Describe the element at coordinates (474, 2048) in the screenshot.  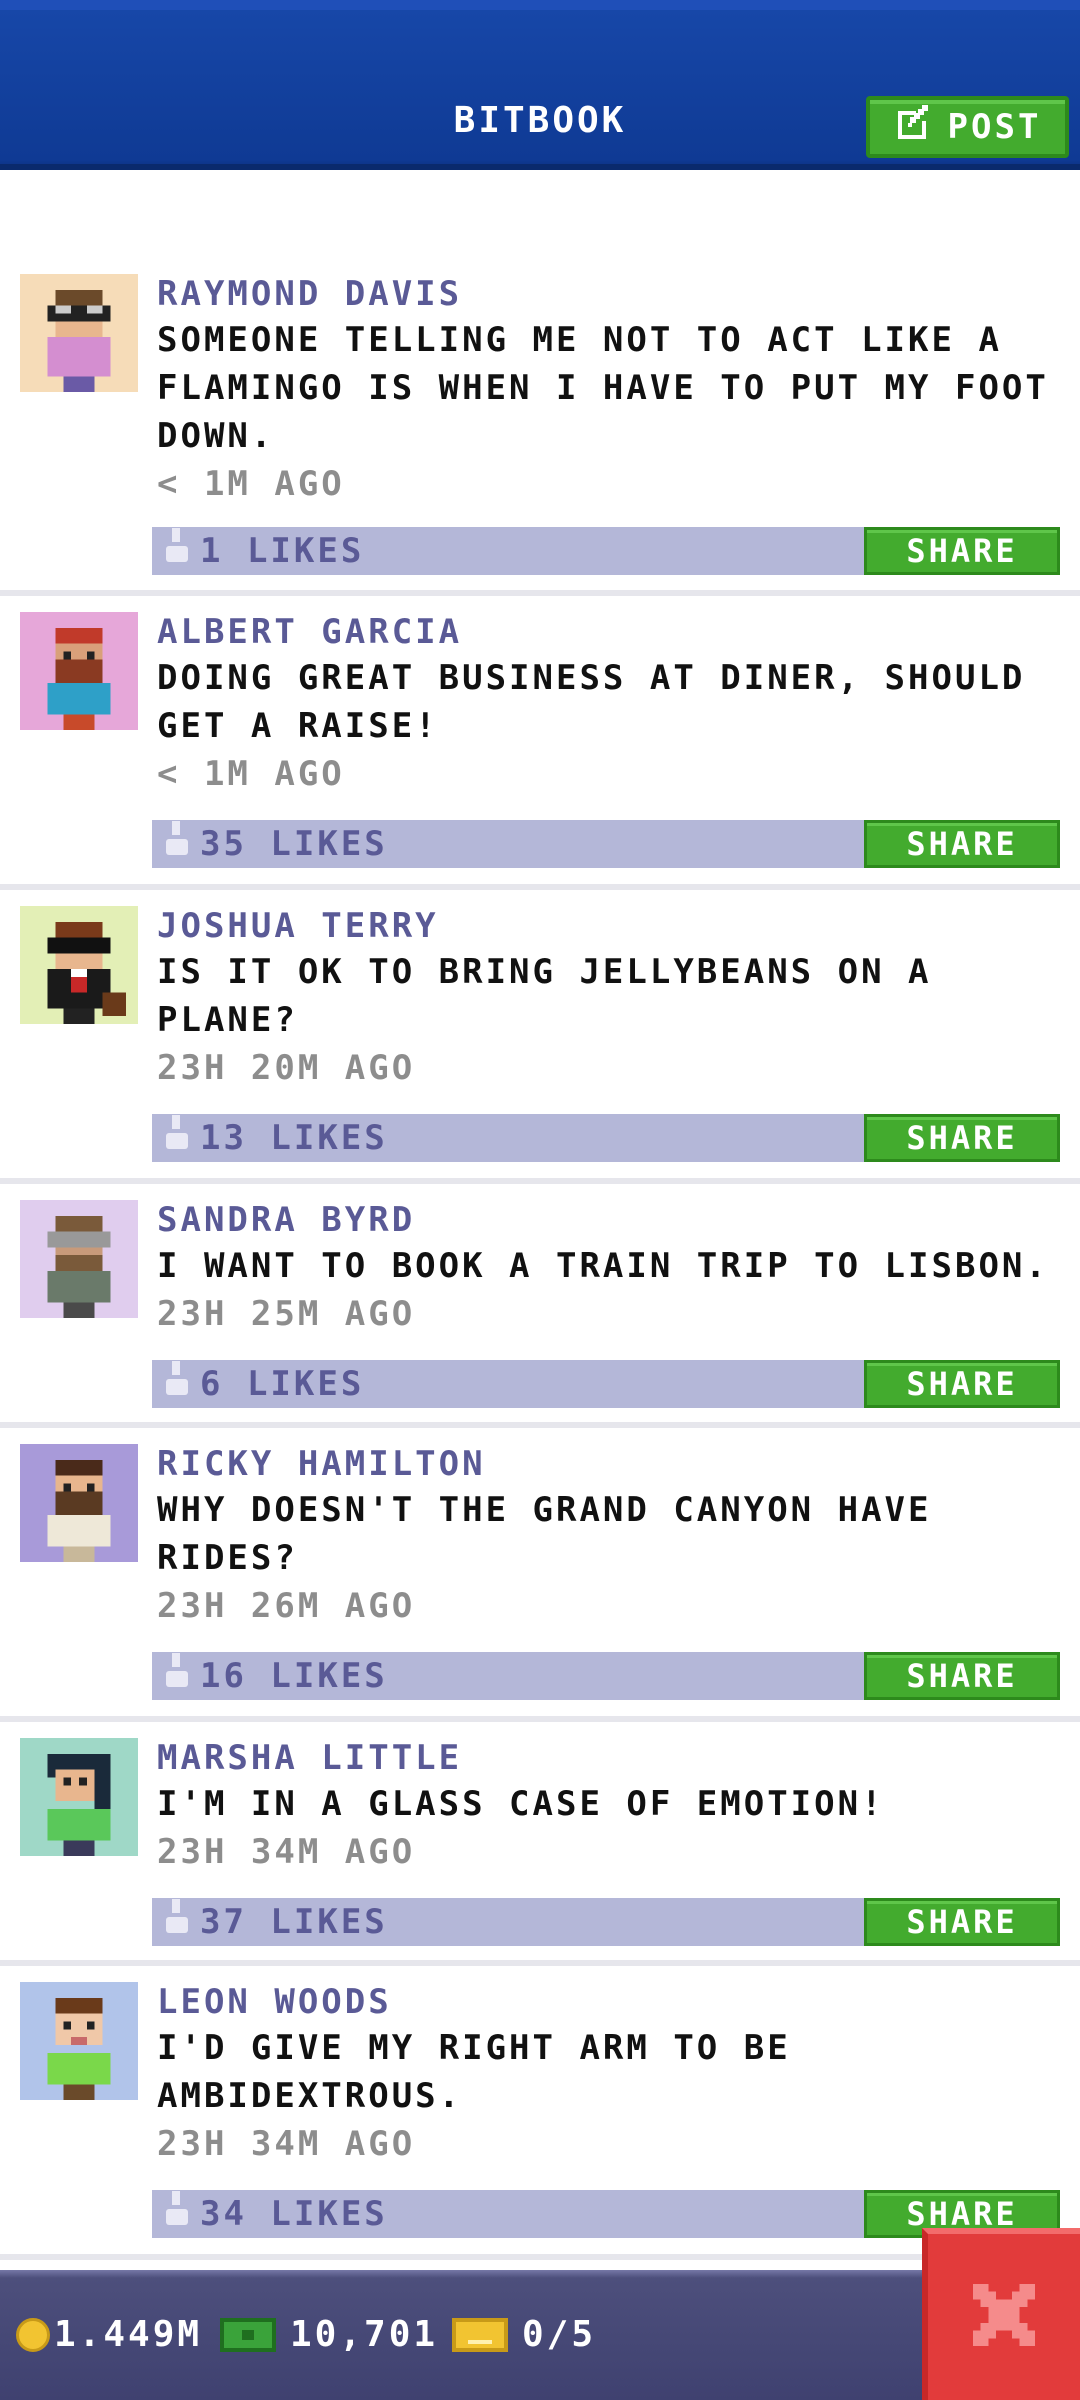
I see `post-message-line: I'D GIVE MY RIGHT ARM TO BE` at that location.